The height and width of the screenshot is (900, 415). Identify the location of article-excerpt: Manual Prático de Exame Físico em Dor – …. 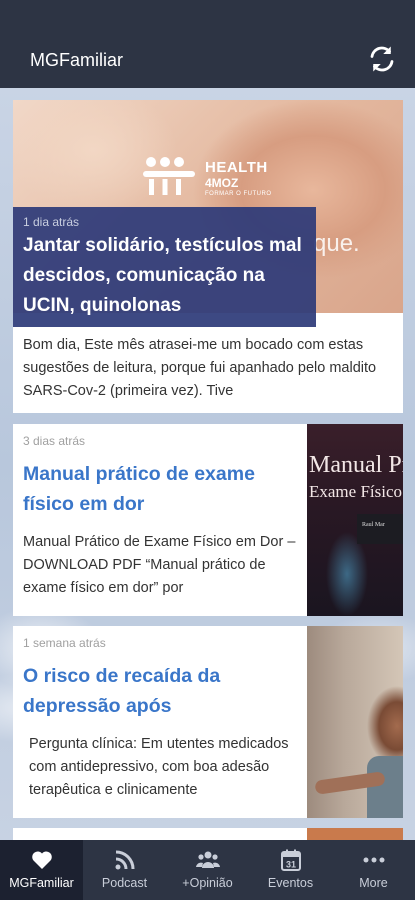
(159, 565).